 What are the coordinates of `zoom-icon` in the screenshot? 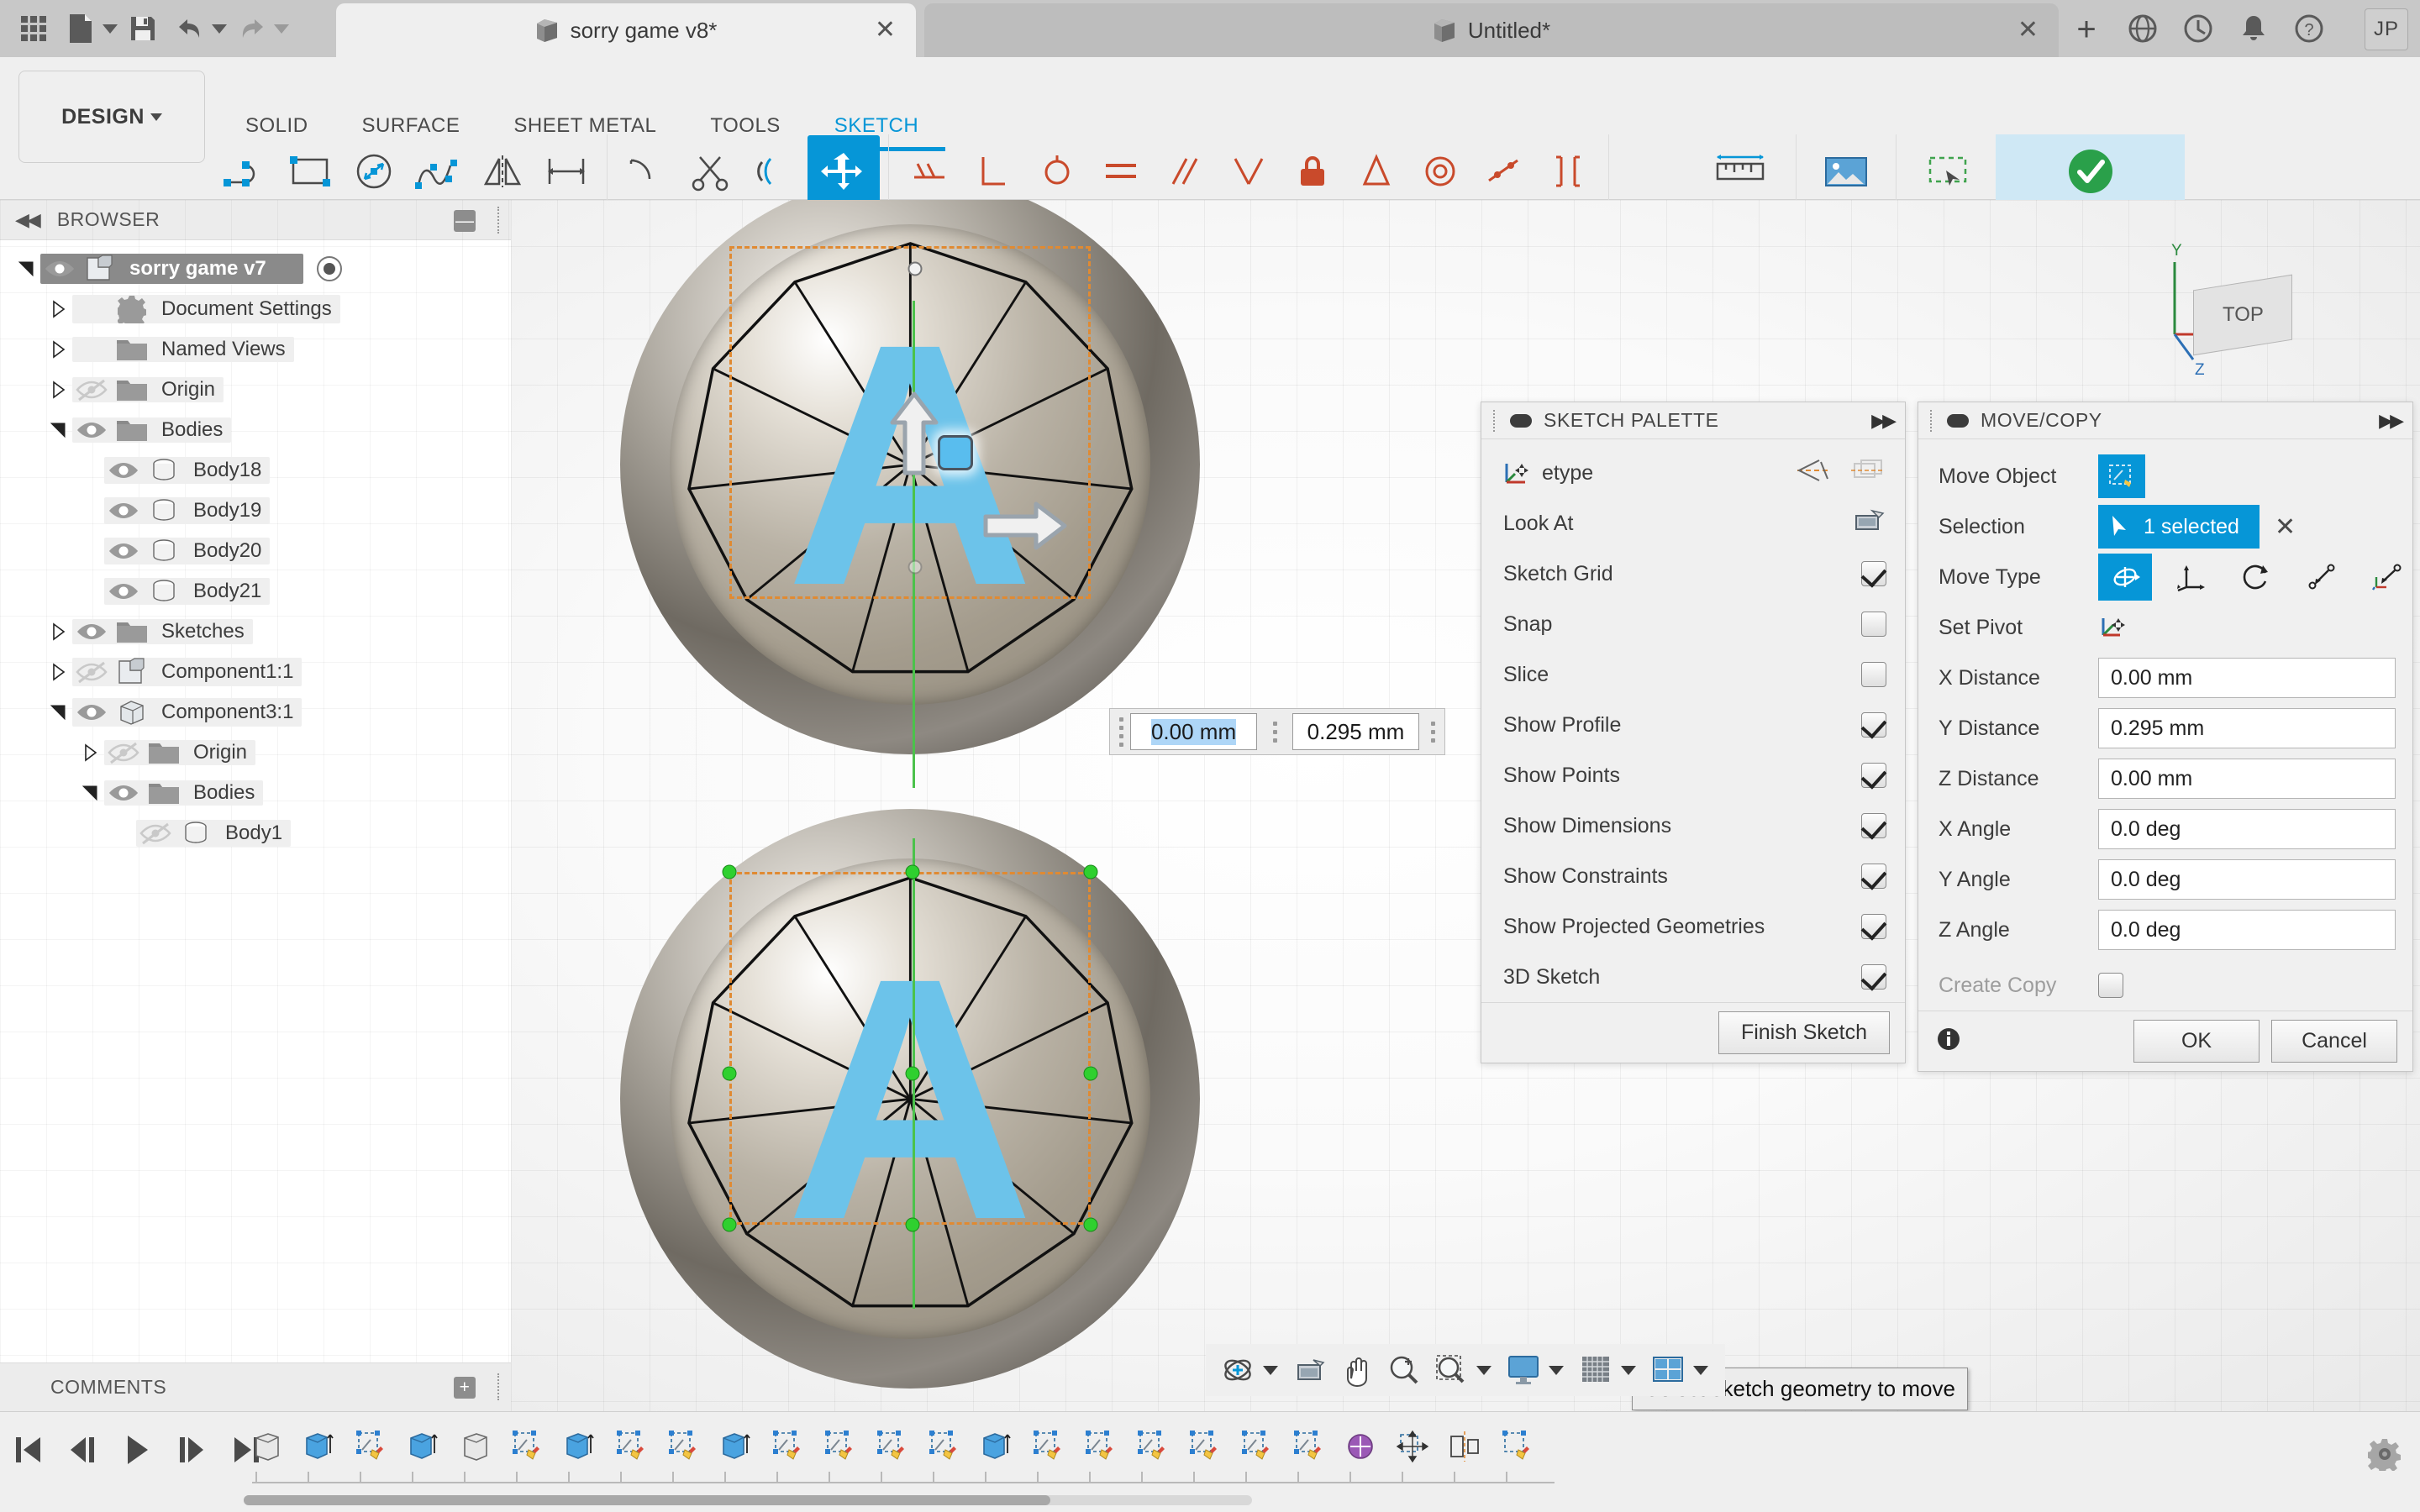 It's located at (1404, 1370).